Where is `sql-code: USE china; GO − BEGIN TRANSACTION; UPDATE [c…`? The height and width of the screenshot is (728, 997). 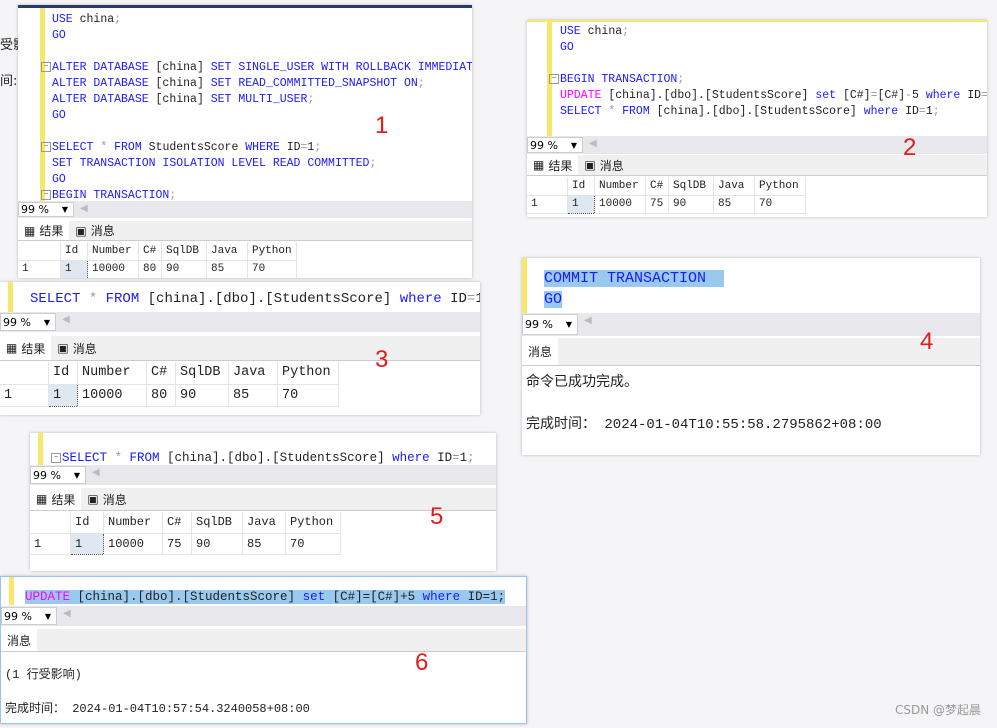 sql-code: USE china; GO − BEGIN TRANSACTION; UPDATE [c… is located at coordinates (768, 72).